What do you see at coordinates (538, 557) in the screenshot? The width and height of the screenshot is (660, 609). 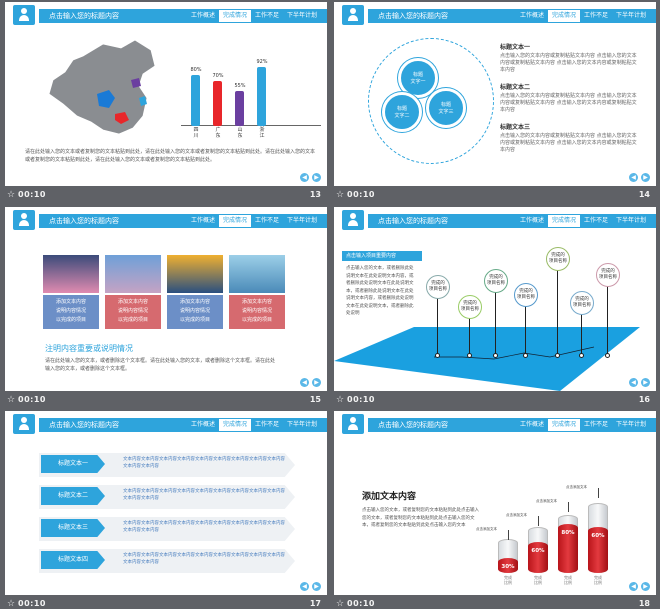 I see `cylinder-fill` at bounding box center [538, 557].